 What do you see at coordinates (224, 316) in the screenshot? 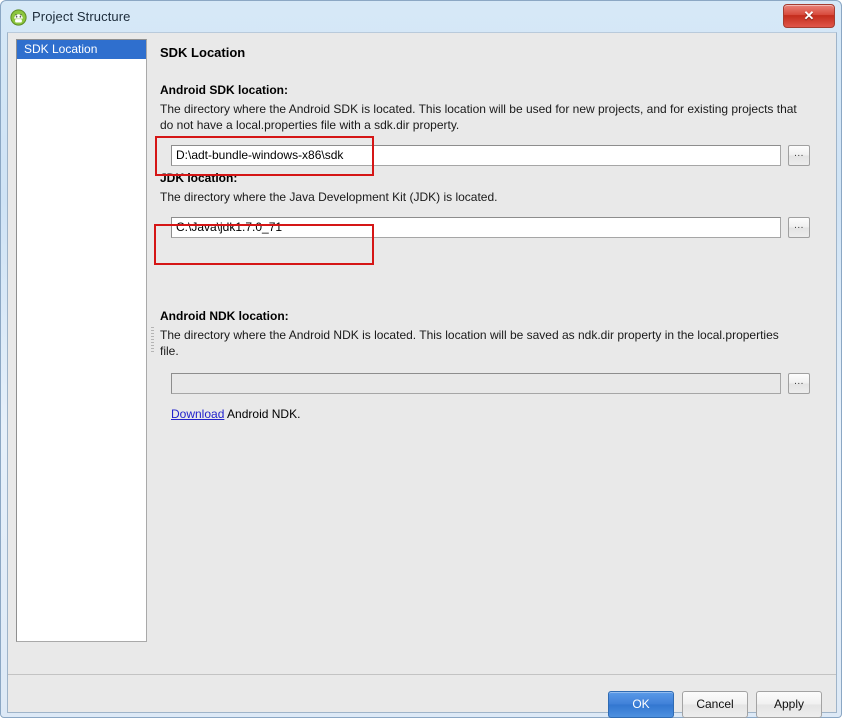
I see `section-title: Android NDK location:` at bounding box center [224, 316].